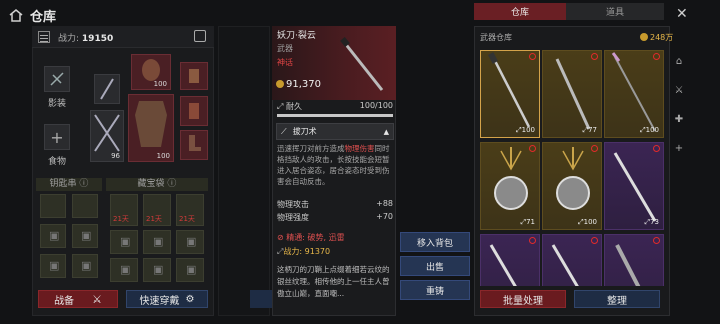 Image resolution: width=720 pixels, height=324 pixels. I want to click on close-icon: ✕, so click(682, 14).